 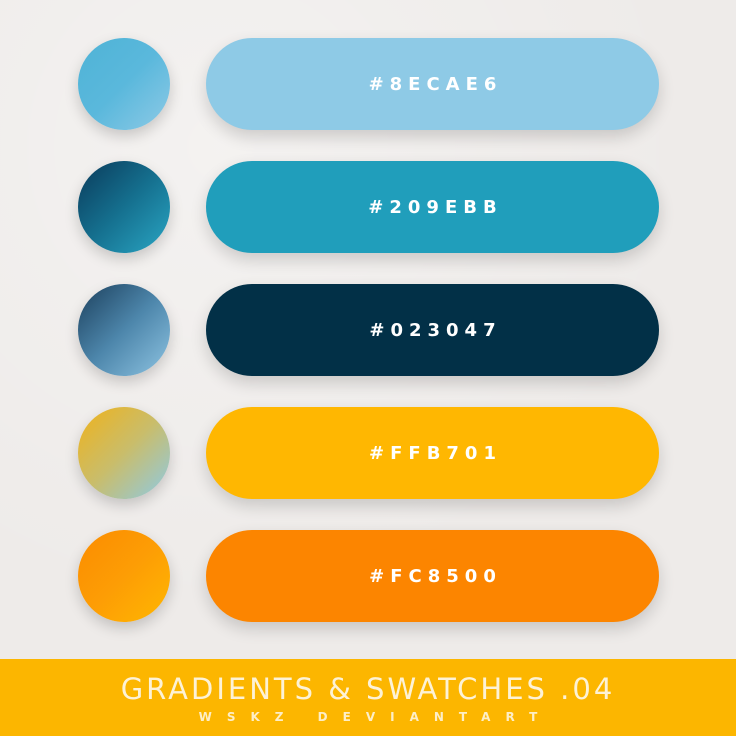 I want to click on footer-banner: GRADIENTS & SWATCHES .04 WSKZ DEVIANTART, so click(x=368, y=697).